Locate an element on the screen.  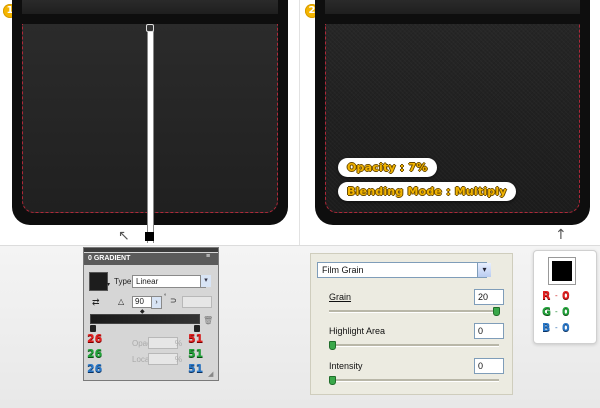
delete-stop-icon: 🗑 is located at coordinates (208, 320).